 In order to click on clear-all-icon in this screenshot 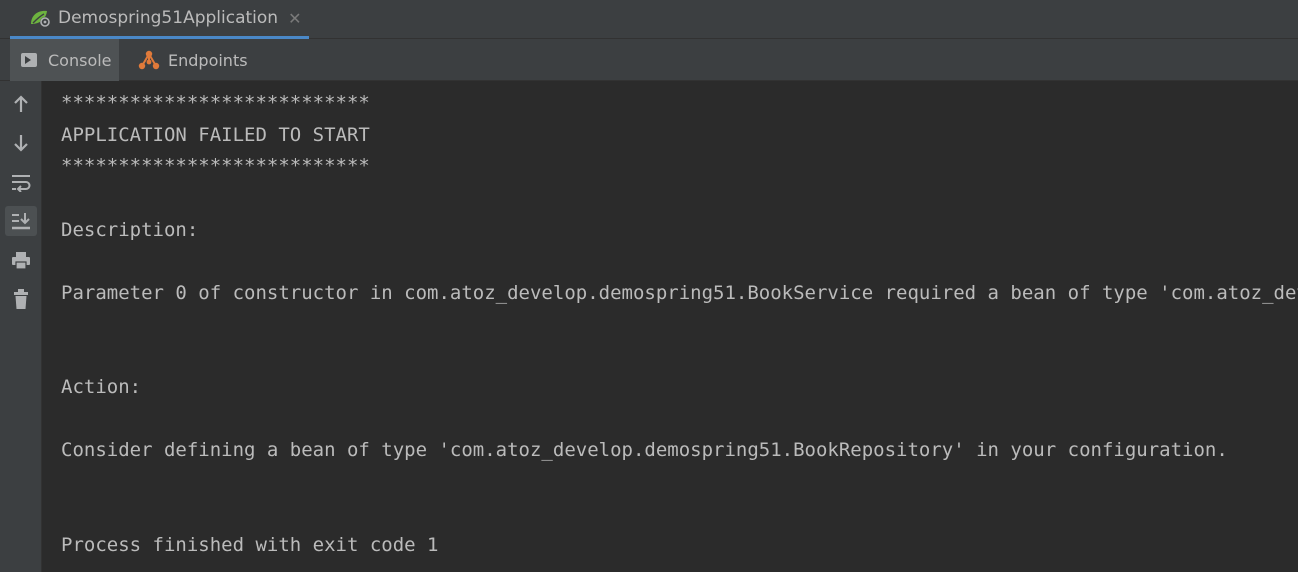, I will do `click(21, 299)`.